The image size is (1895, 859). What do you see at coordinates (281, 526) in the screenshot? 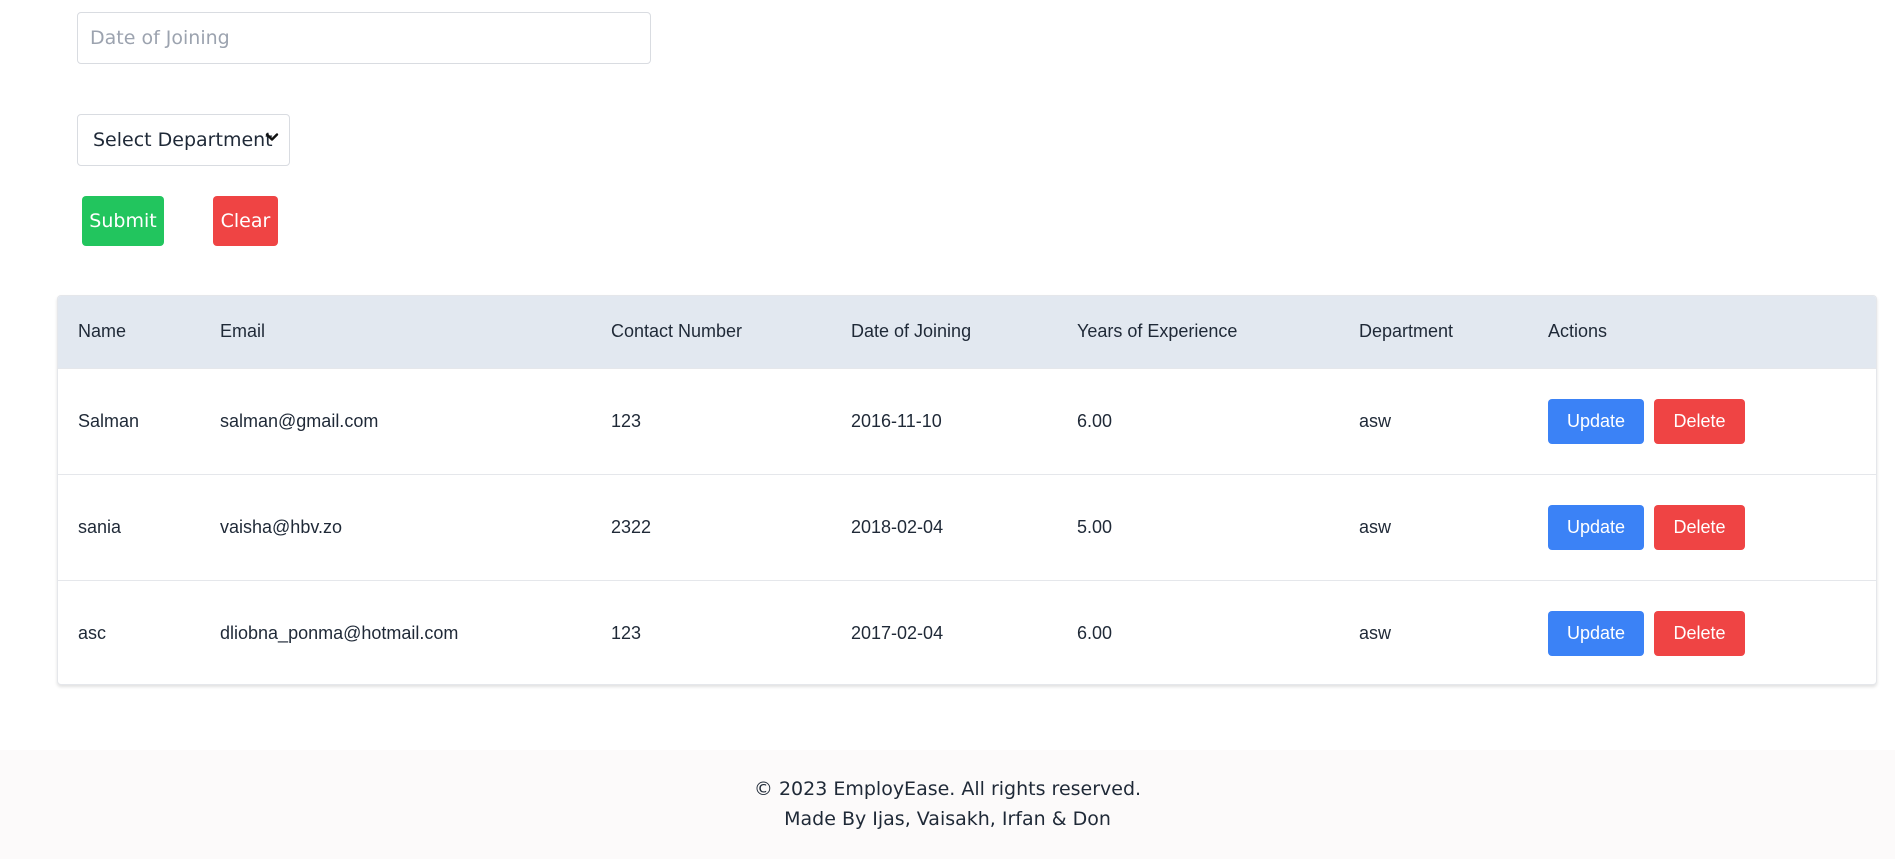
I see `cell-email: vaisha@hbv.zo` at bounding box center [281, 526].